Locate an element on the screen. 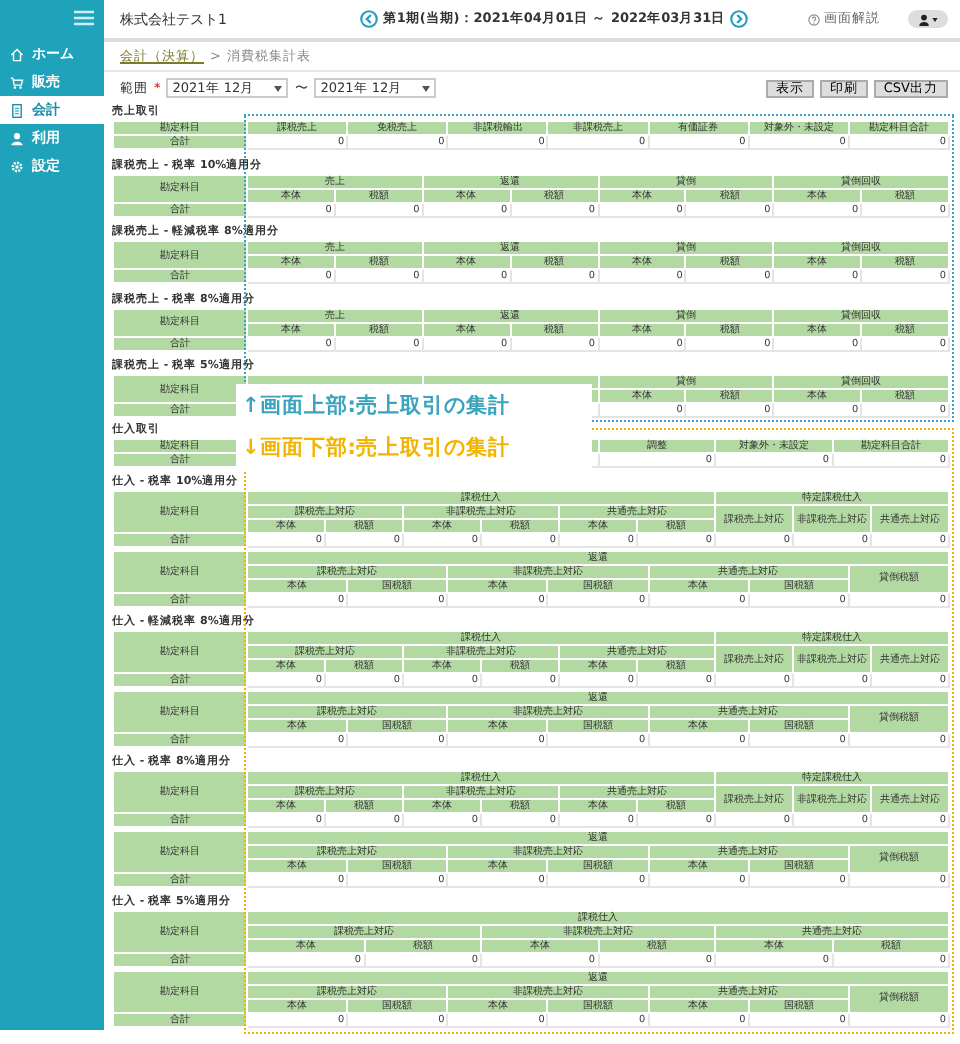 This screenshot has width=960, height=1044. help-icon is located at coordinates (814, 19).